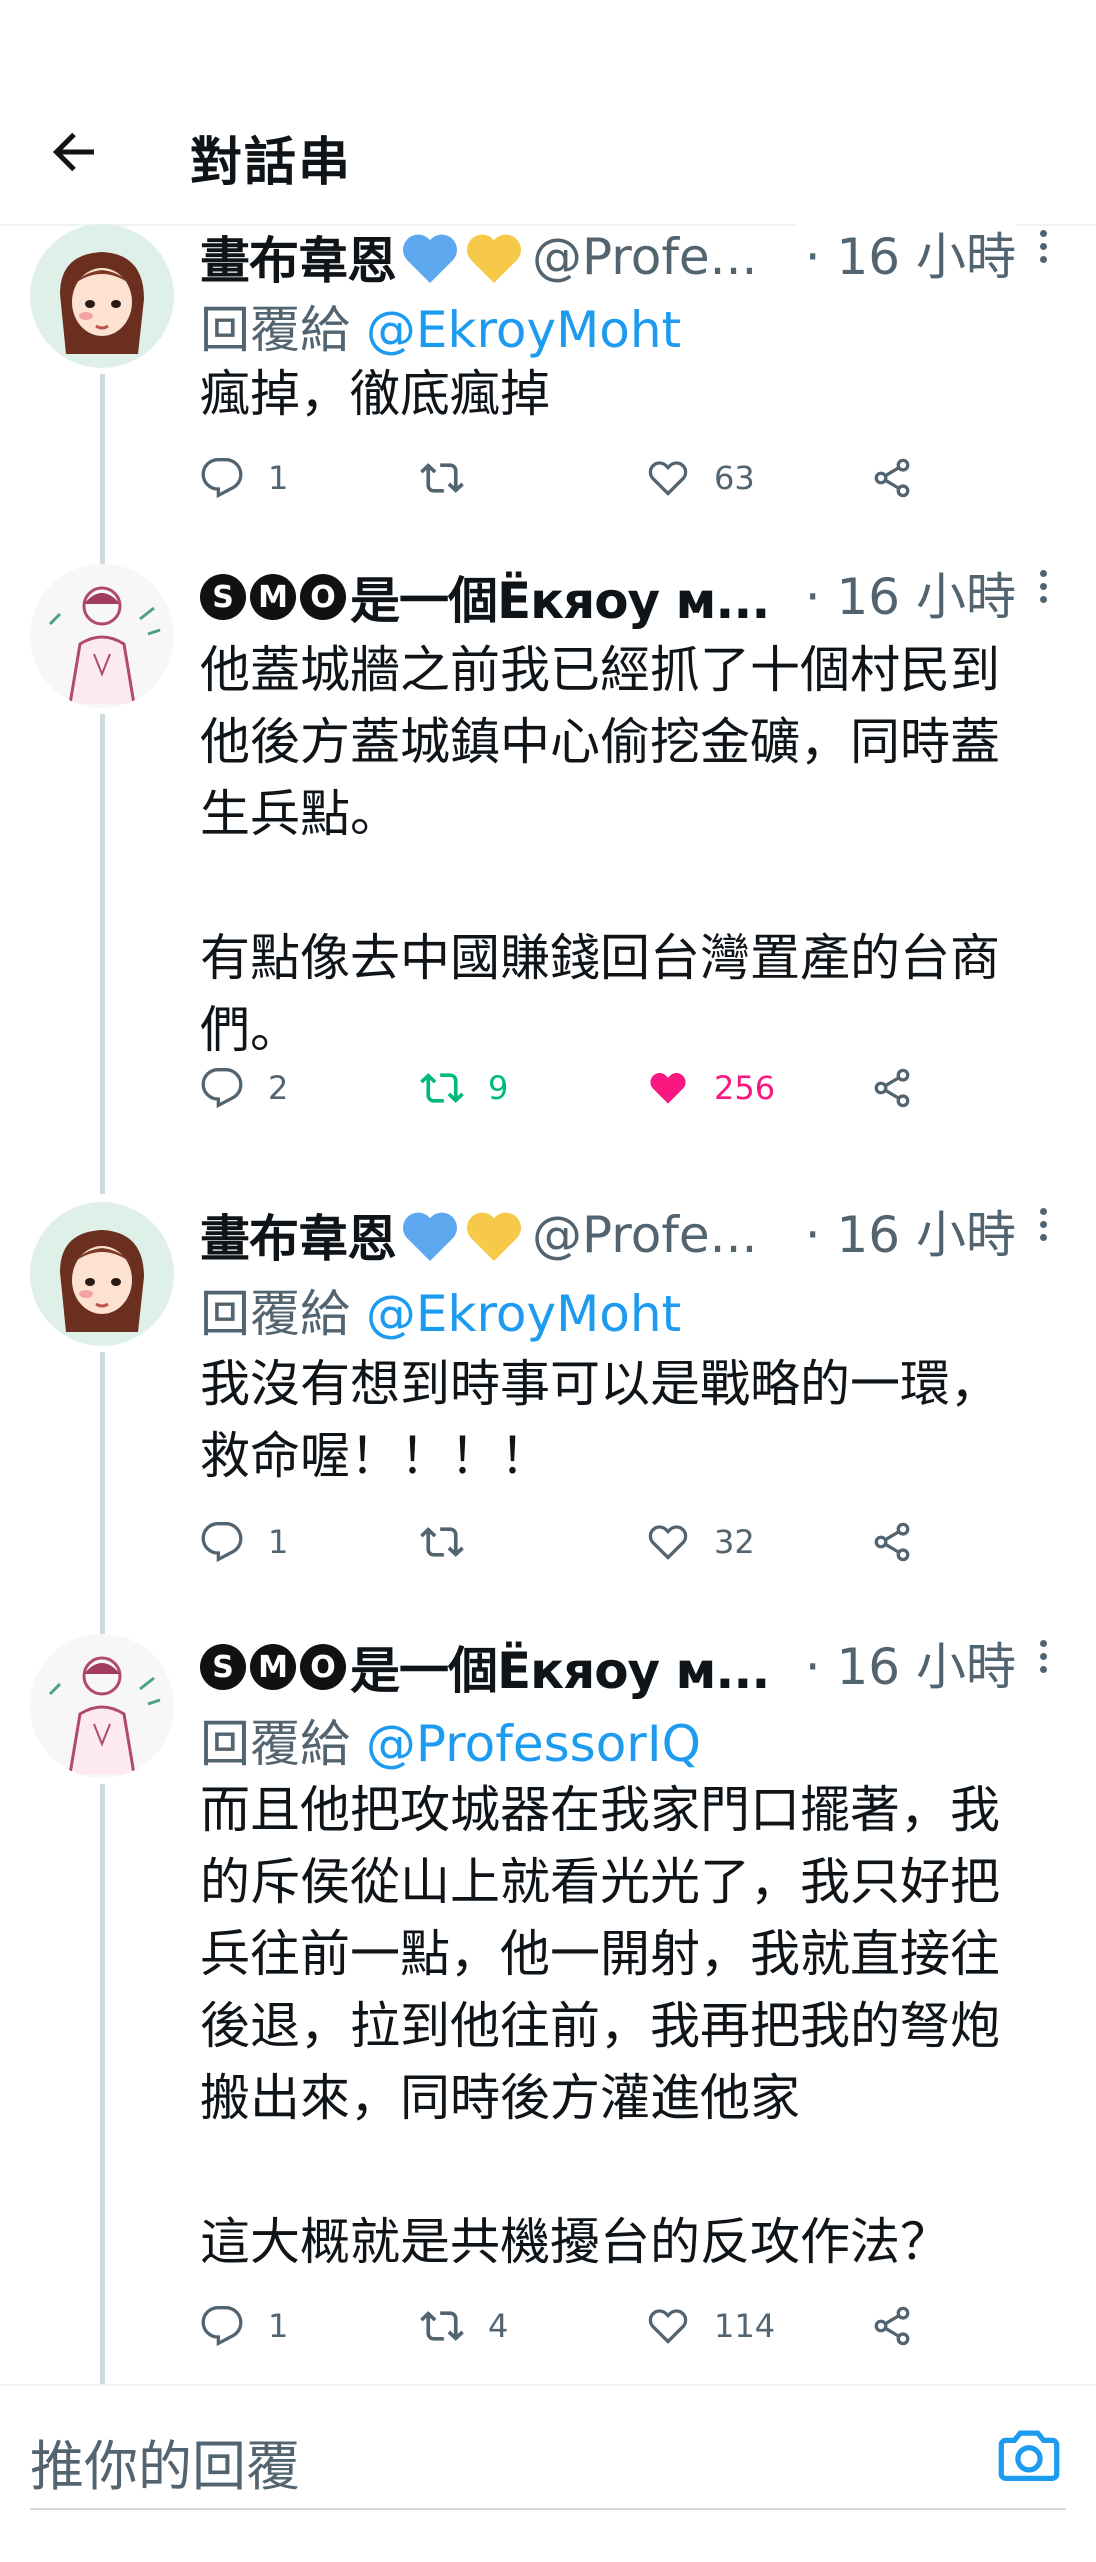  I want to click on retweet-count: 4, so click(498, 2326).